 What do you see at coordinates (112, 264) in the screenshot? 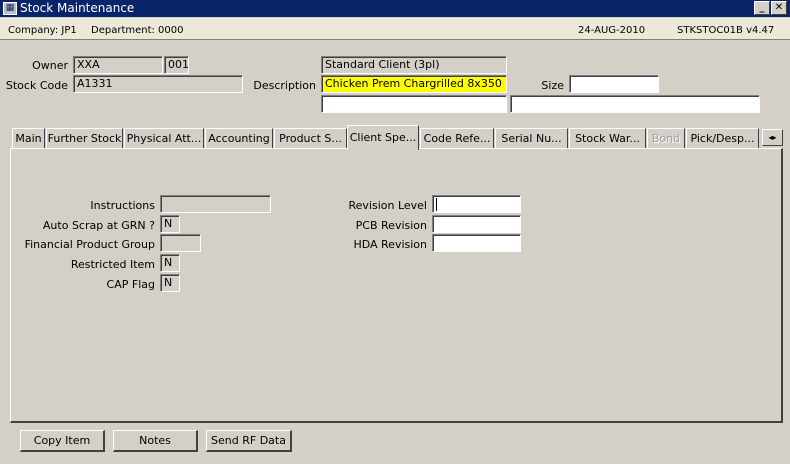
I see `restricted-item-label: Restricted Item` at bounding box center [112, 264].